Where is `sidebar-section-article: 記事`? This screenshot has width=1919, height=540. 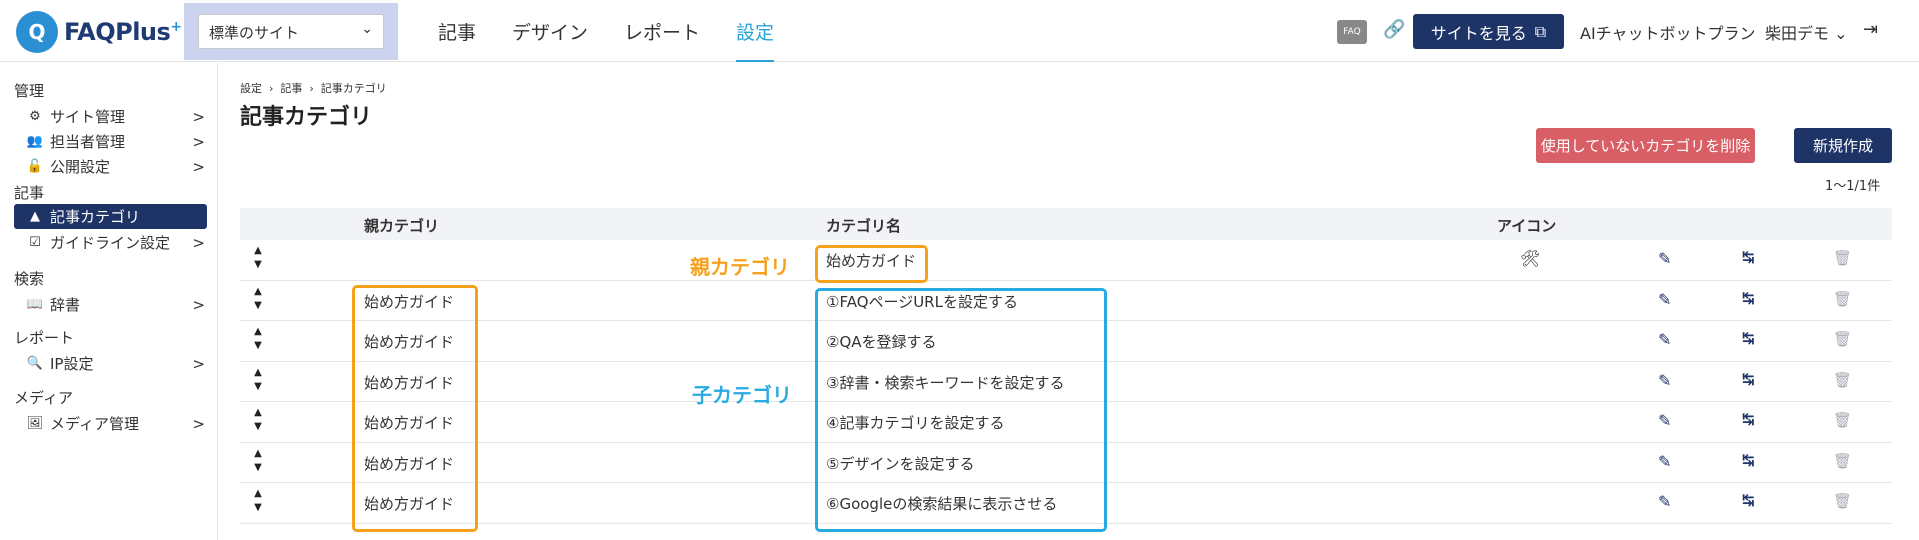 sidebar-section-article: 記事 is located at coordinates (29, 193).